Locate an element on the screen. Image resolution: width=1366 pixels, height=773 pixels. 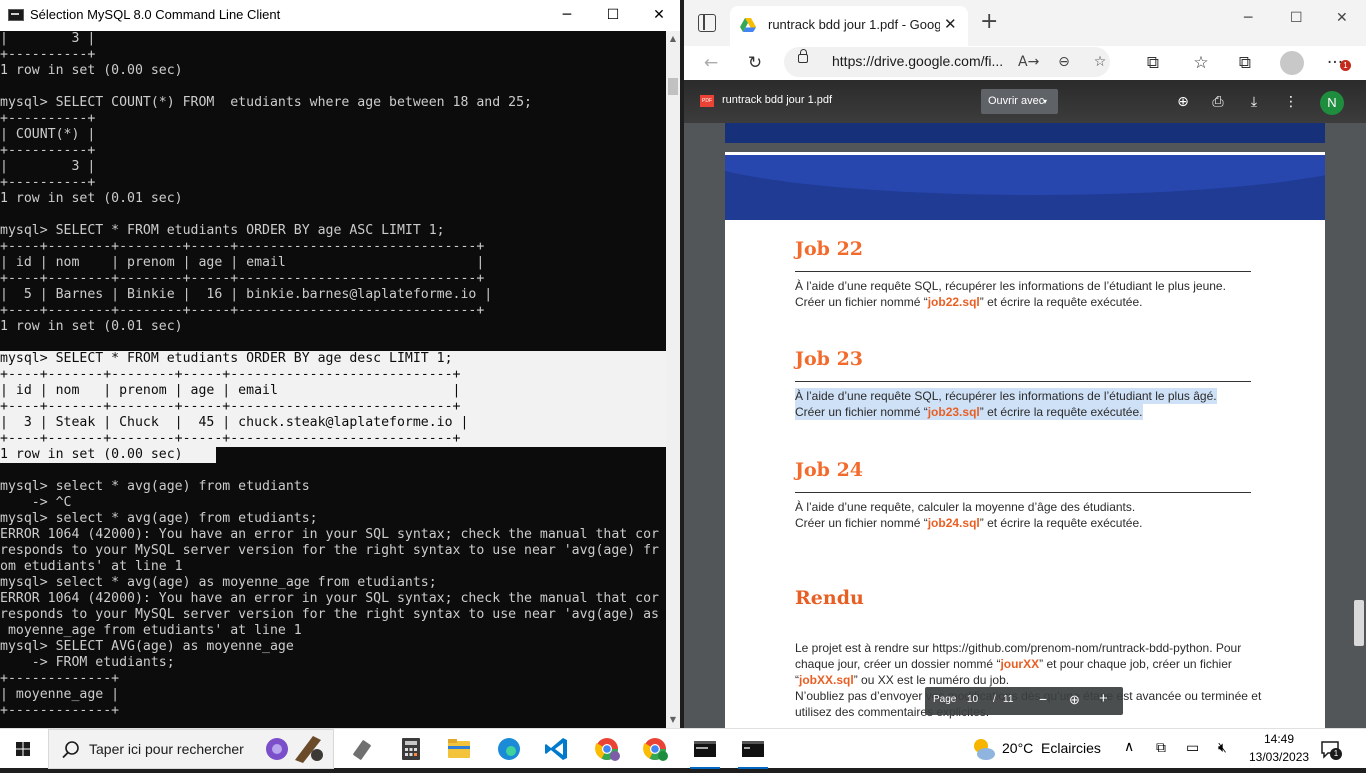
weather-description: Eclaircies is located at coordinates (1071, 748).